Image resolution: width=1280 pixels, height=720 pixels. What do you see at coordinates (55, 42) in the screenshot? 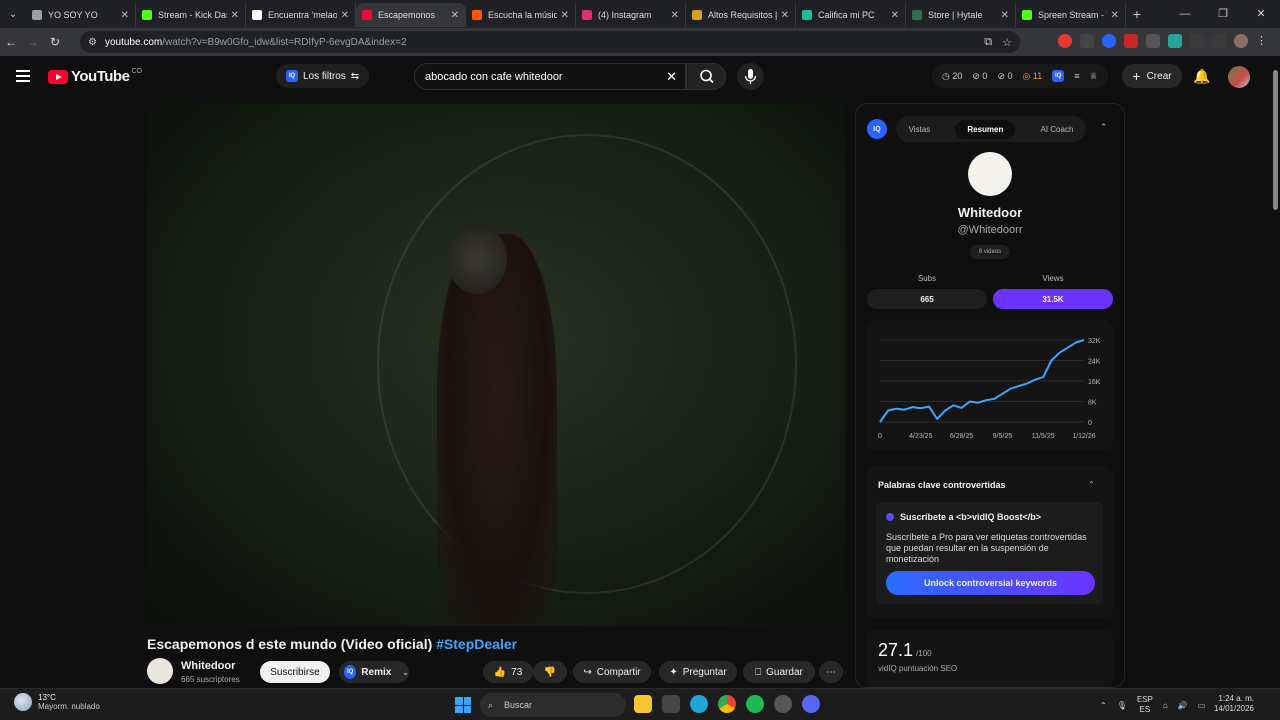
I see `reload-icon: ↻` at bounding box center [55, 42].